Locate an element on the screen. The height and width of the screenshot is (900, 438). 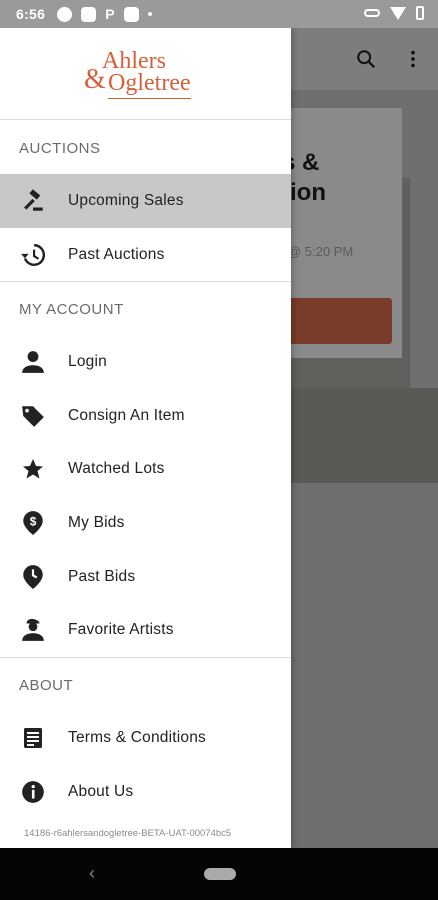
vpn-key-icon is located at coordinates (372, 13).